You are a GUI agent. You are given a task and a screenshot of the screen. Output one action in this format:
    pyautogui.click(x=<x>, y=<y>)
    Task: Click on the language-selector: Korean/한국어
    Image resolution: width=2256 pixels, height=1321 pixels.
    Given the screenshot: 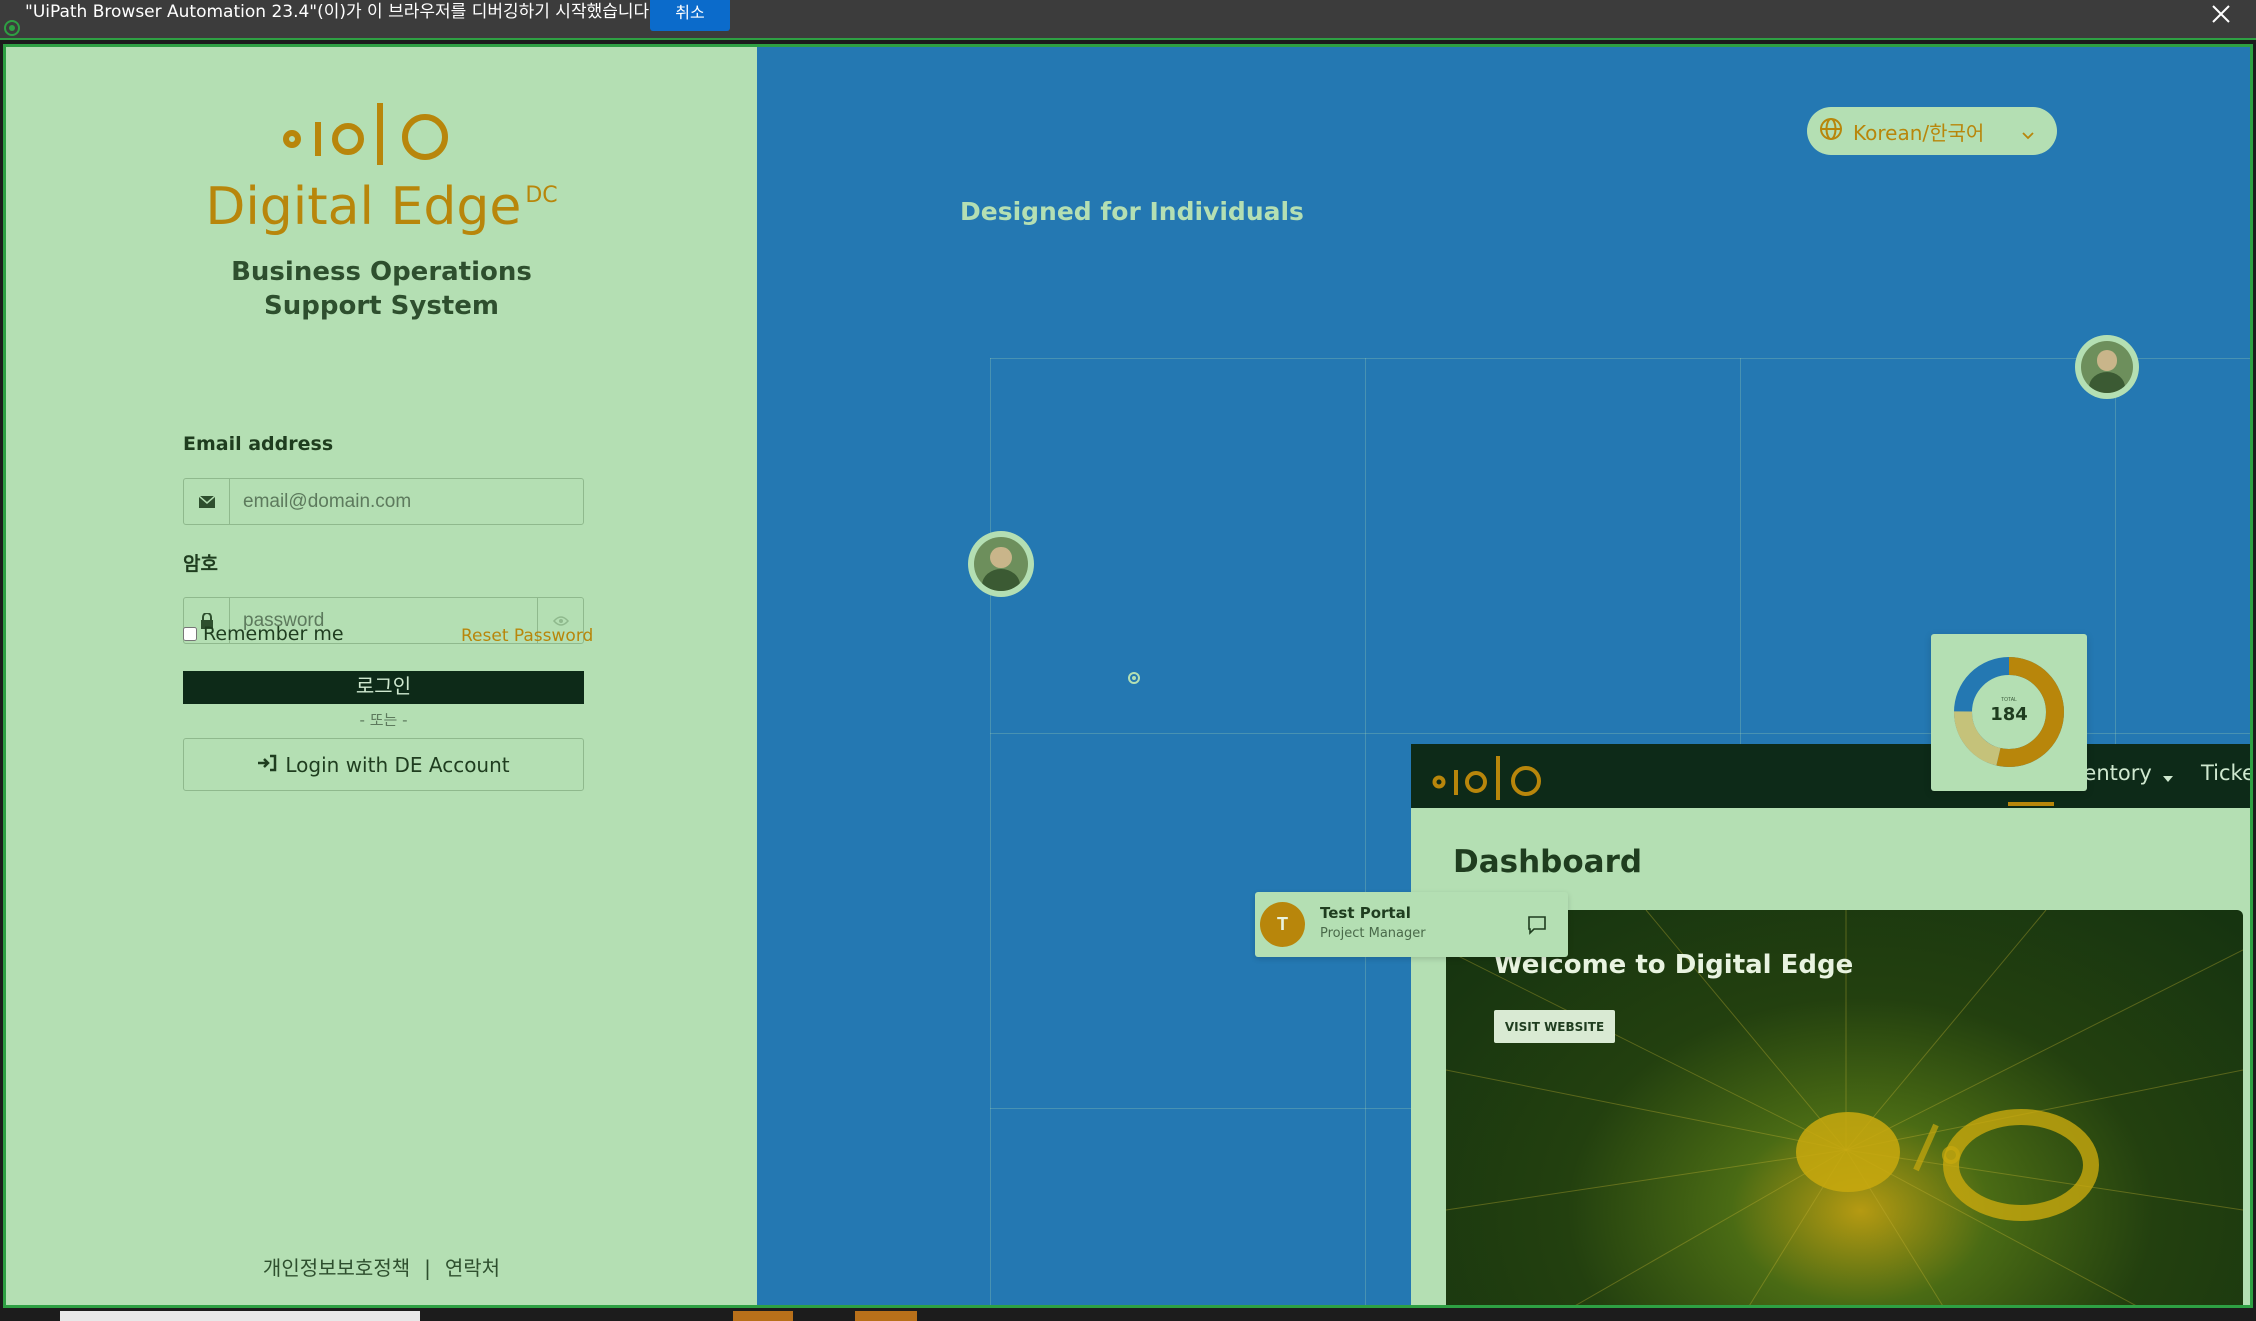 What is the action you would take?
    pyautogui.click(x=1932, y=131)
    